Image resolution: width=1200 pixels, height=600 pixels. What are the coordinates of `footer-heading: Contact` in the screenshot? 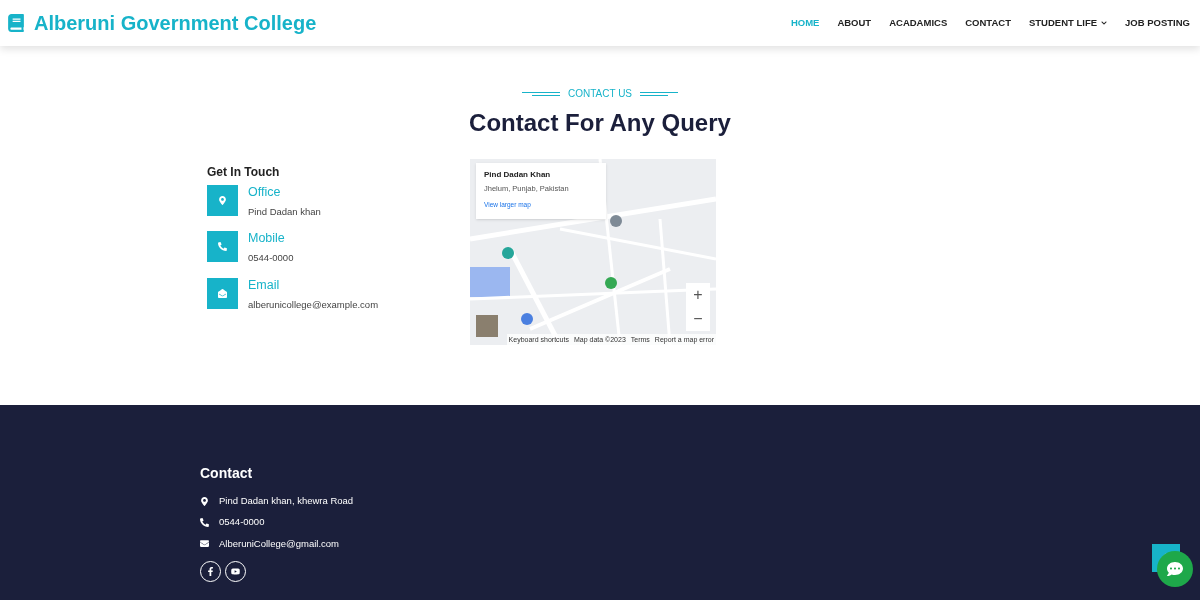 It's located at (227, 473).